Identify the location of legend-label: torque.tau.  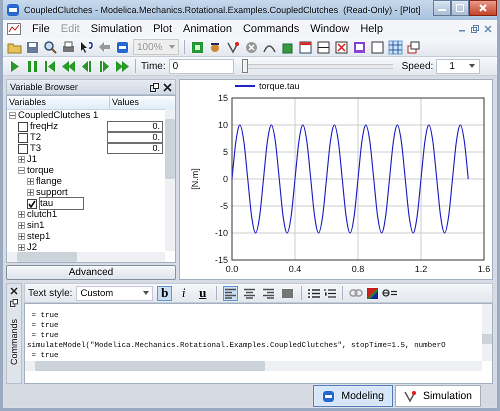
(279, 86).